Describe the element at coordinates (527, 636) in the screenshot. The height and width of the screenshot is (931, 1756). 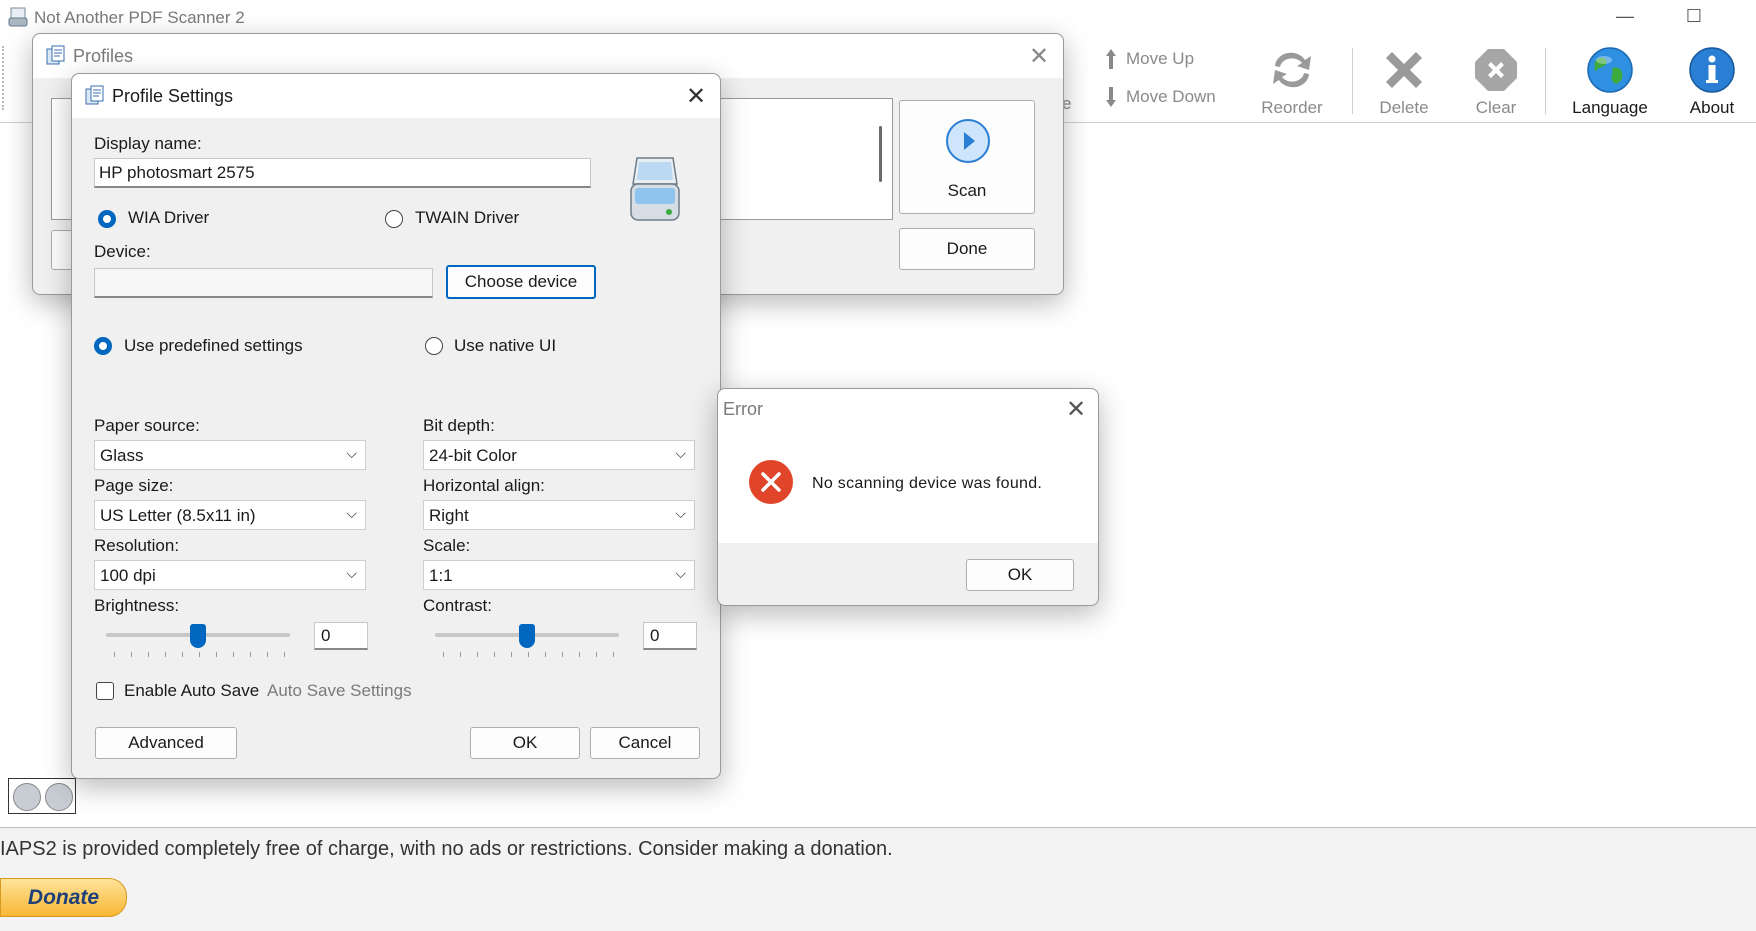
I see `contrast-slider-thumb` at that location.